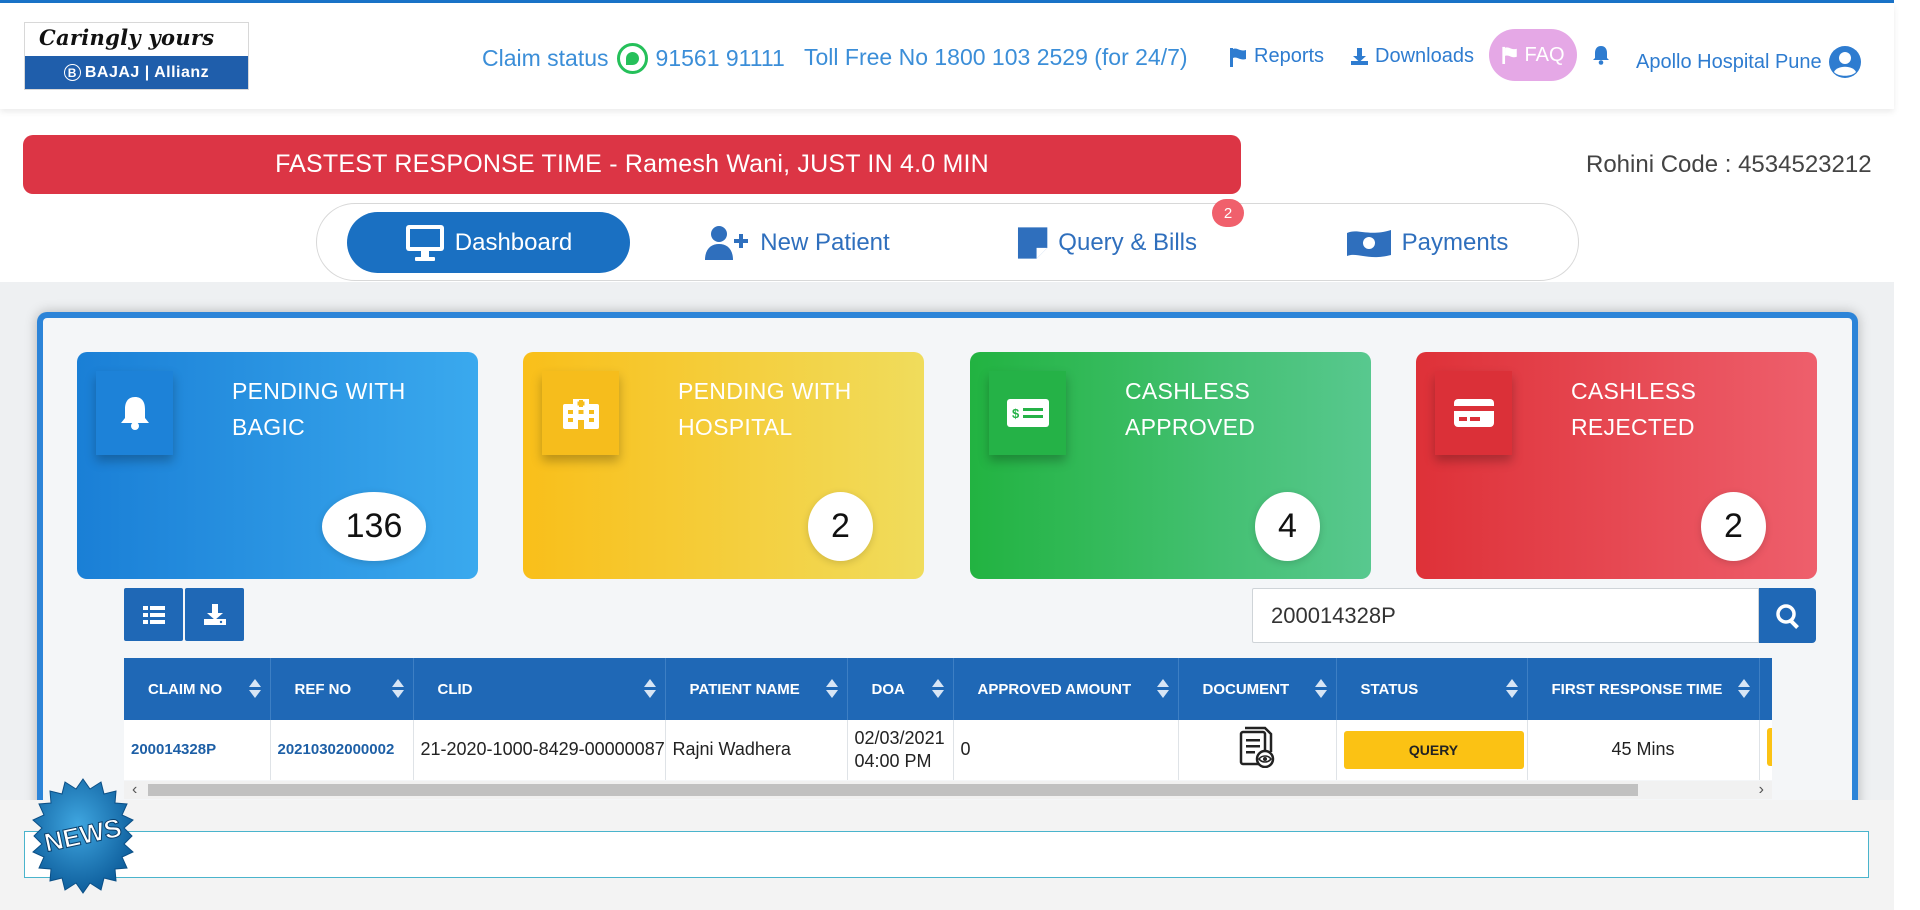 This screenshot has height=910, width=1920. Describe the element at coordinates (72, 72) in the screenshot. I see `logo-mark: B` at that location.